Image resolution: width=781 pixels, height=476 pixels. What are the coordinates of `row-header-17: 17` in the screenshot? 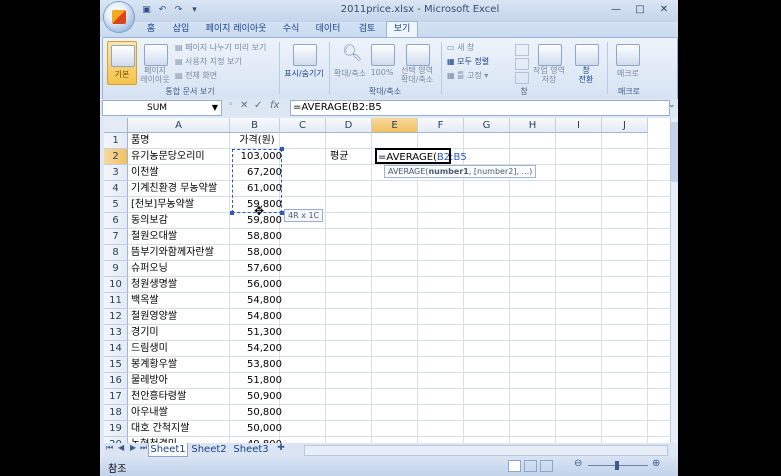 It's located at (116, 397).